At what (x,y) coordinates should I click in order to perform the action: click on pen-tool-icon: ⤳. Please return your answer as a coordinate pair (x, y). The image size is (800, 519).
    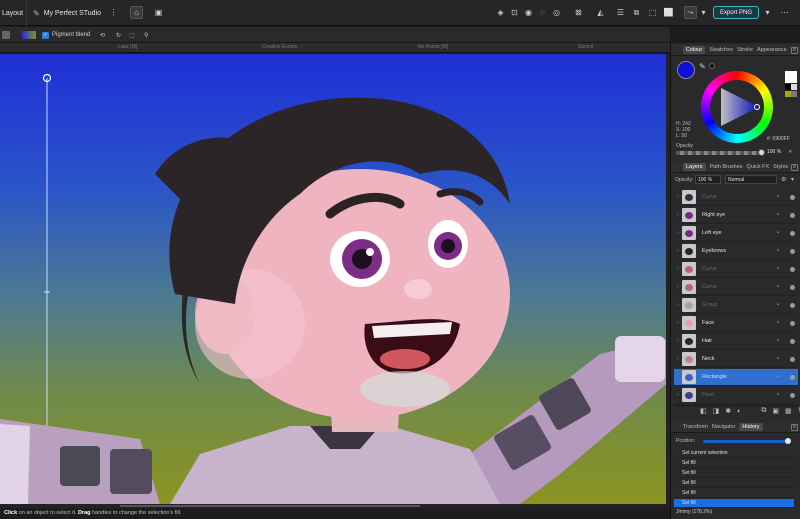
    Looking at the image, I should click on (690, 12).